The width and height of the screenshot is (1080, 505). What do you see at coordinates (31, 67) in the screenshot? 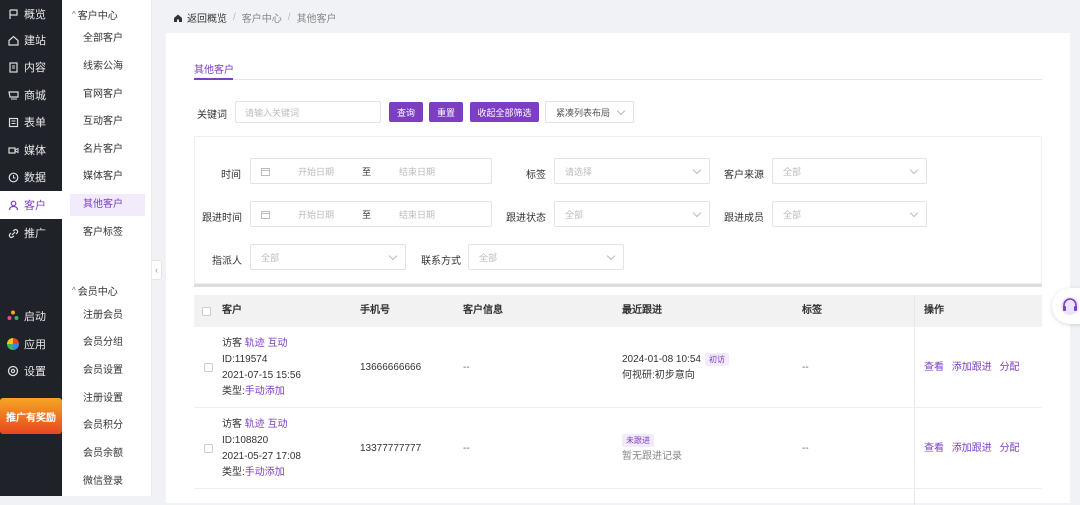
I see `nav-item-content: 内容` at bounding box center [31, 67].